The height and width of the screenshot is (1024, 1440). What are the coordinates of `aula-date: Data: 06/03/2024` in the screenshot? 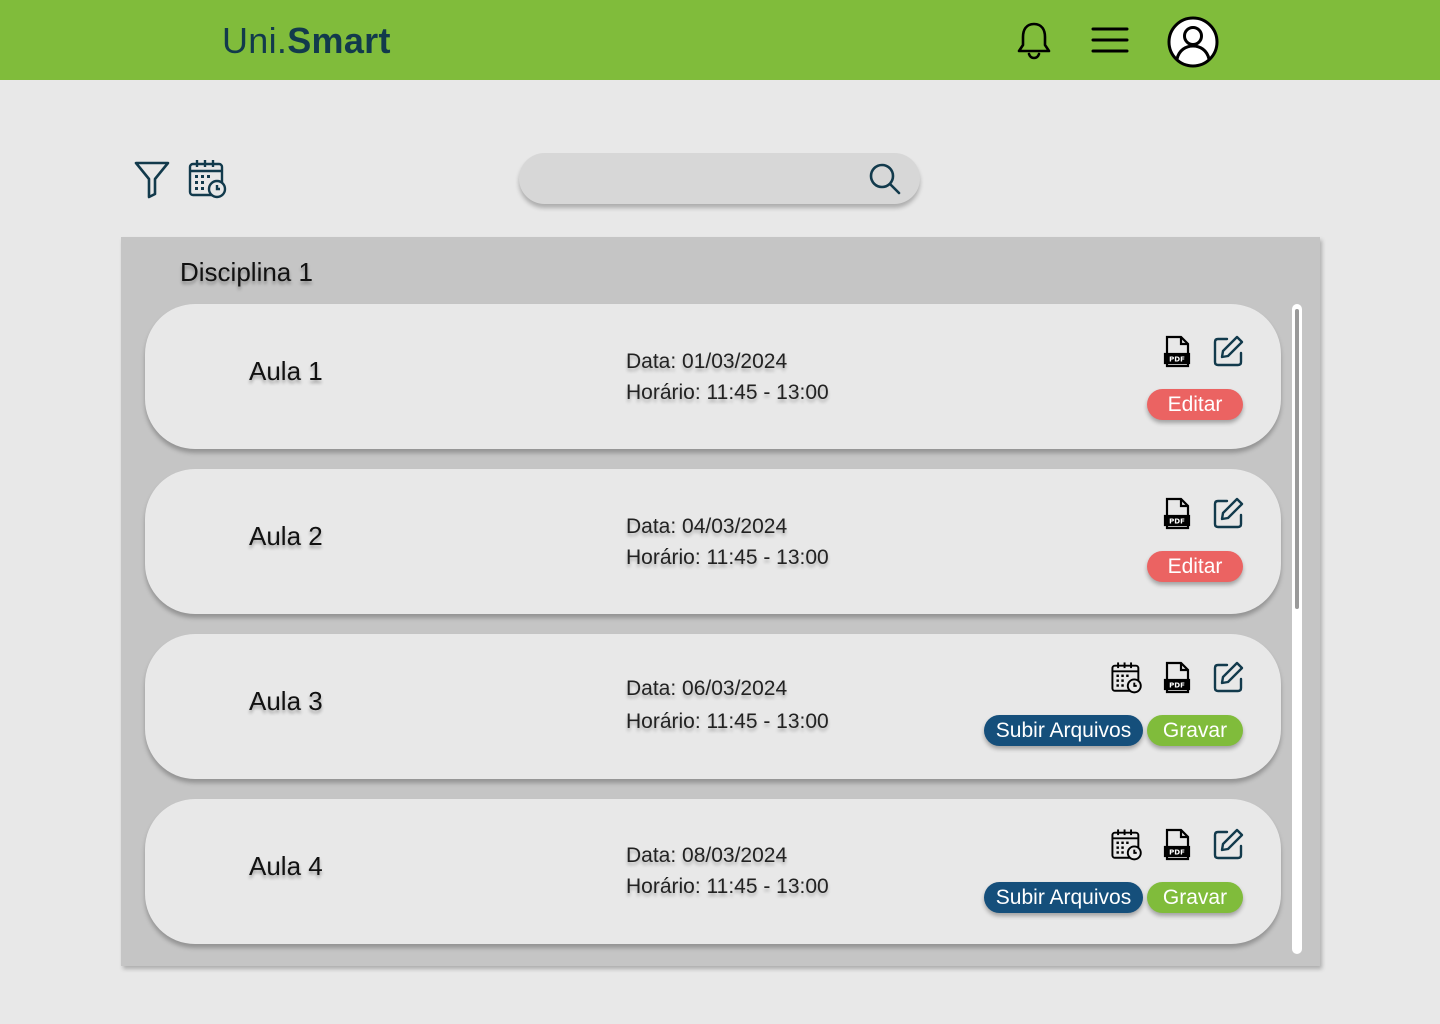 It's located at (707, 688).